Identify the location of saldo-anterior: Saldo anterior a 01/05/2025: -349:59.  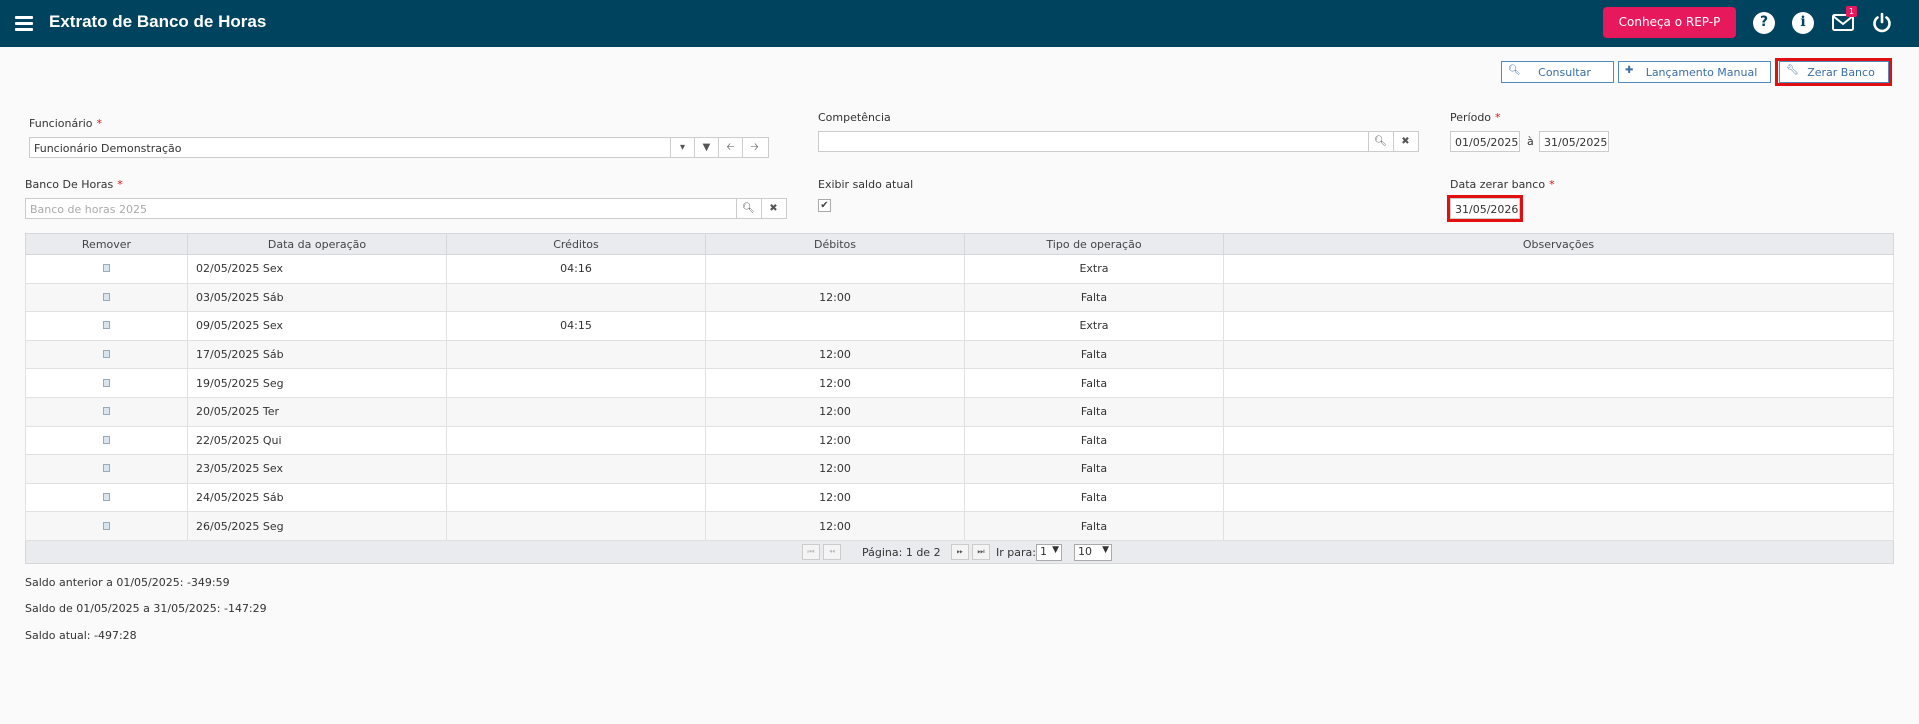
(127, 582).